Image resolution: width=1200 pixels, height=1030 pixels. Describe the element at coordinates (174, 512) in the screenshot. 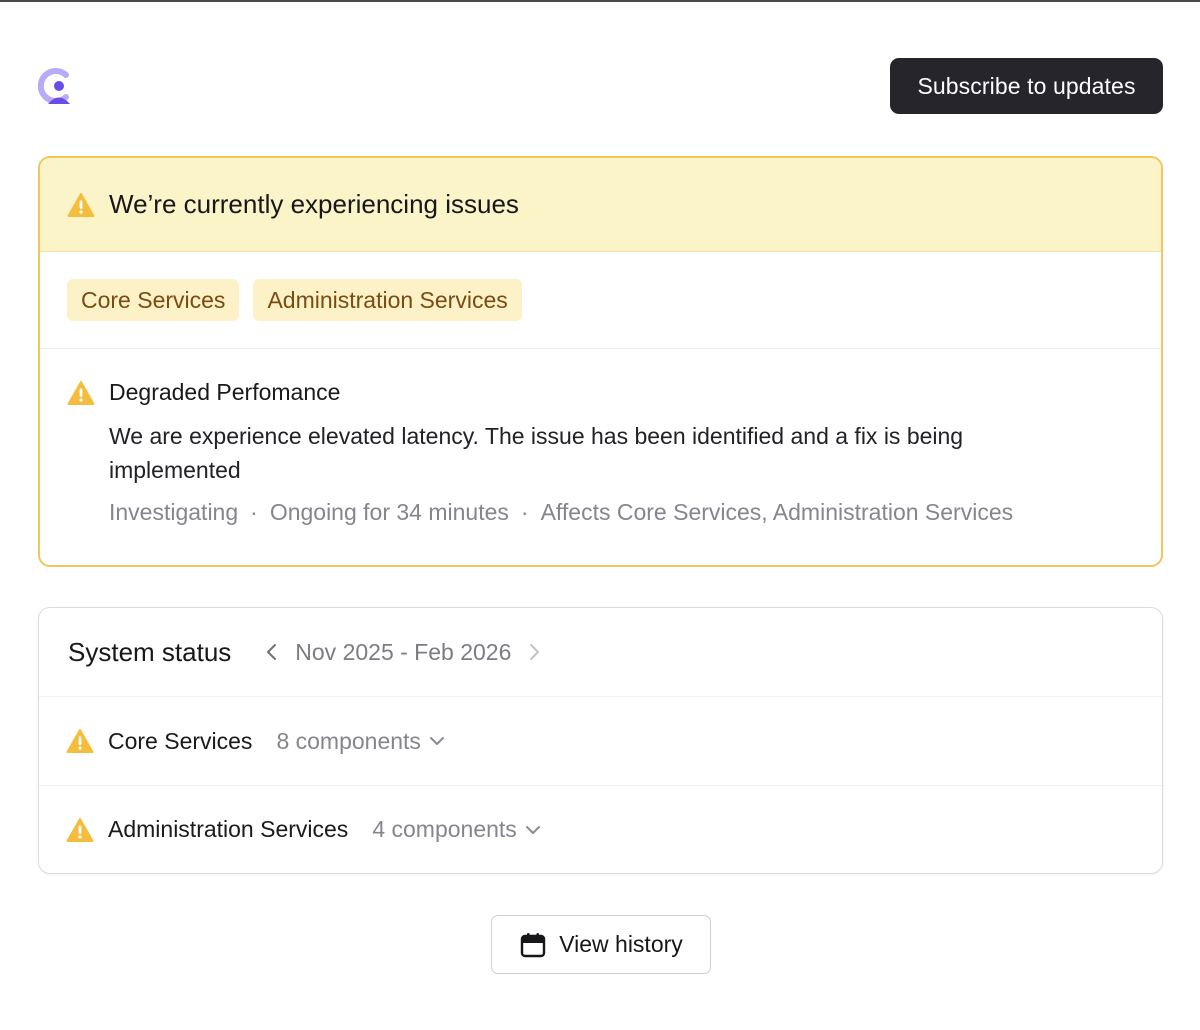

I see `update-status: Investigating` at that location.